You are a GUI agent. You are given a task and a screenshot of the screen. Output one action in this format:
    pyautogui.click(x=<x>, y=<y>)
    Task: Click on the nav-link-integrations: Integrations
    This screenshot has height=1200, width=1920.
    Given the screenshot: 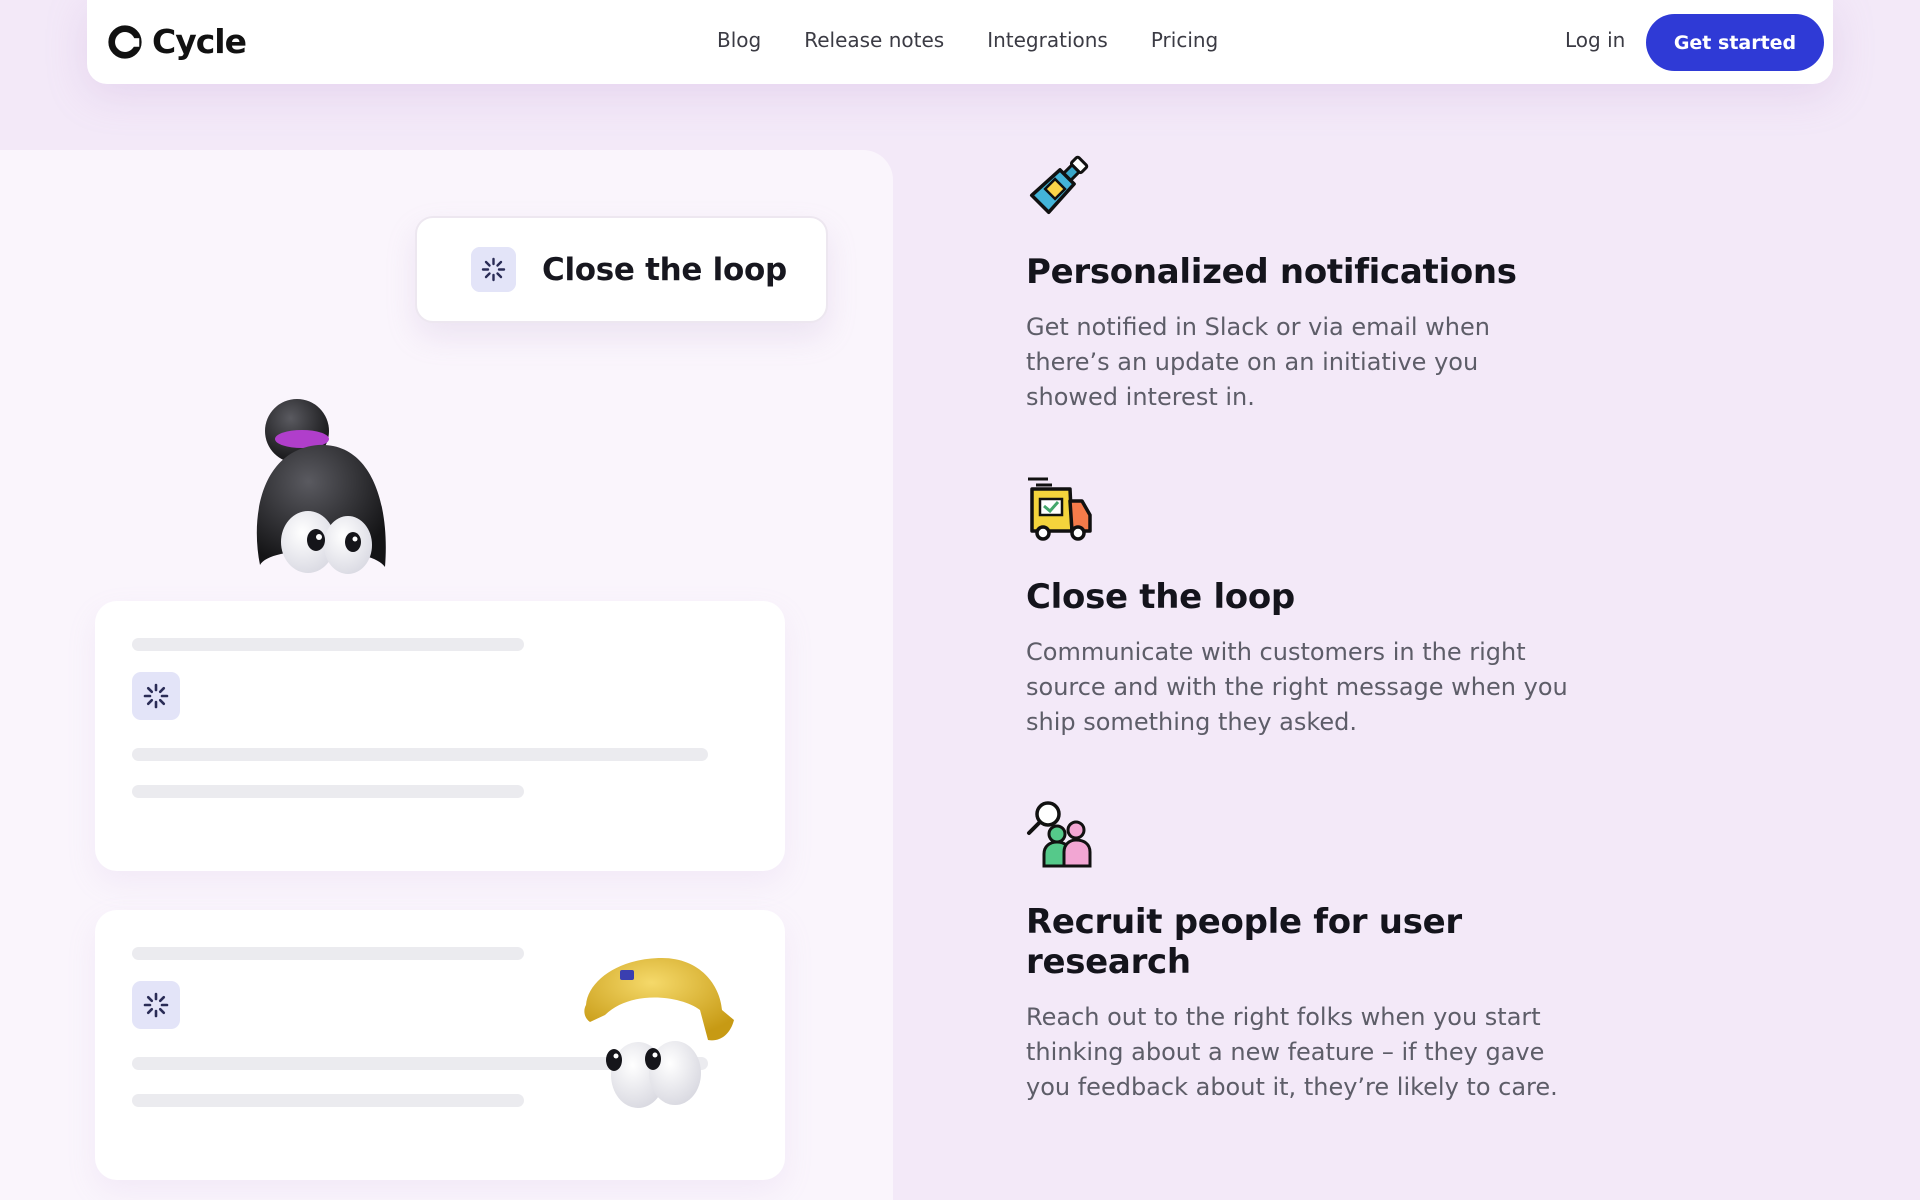 What is the action you would take?
    pyautogui.click(x=1047, y=40)
    